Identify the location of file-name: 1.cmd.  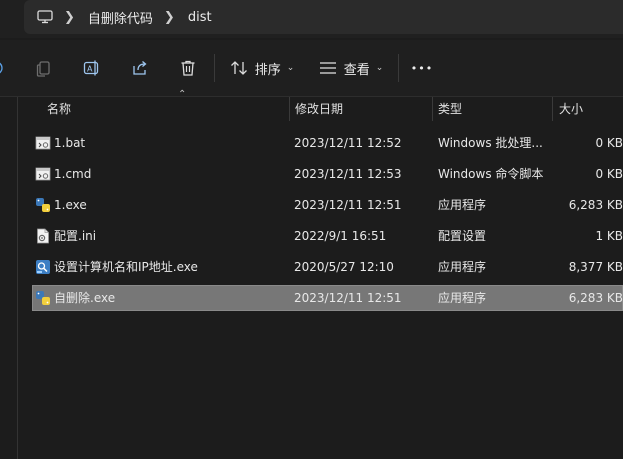
(73, 174).